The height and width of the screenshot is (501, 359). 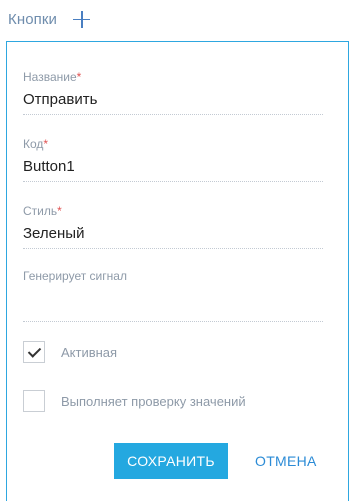 I want to click on active-checkbox-row: Активная, so click(x=70, y=352).